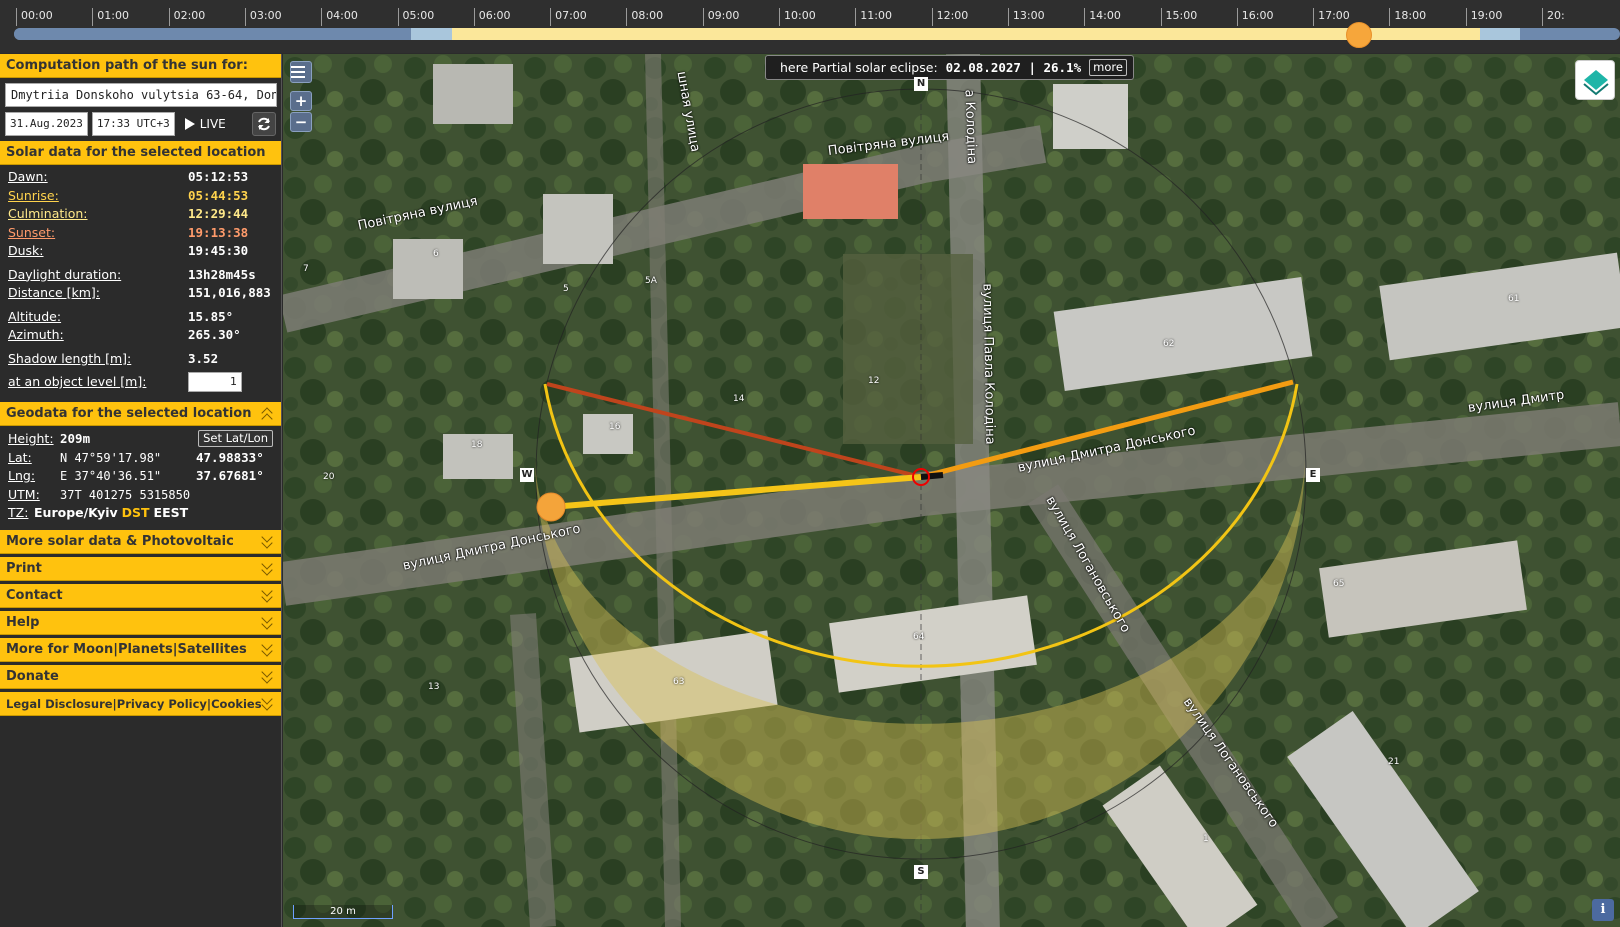 This screenshot has height=927, width=1620. Describe the element at coordinates (212, 124) in the screenshot. I see `live-label: LIVE` at that location.